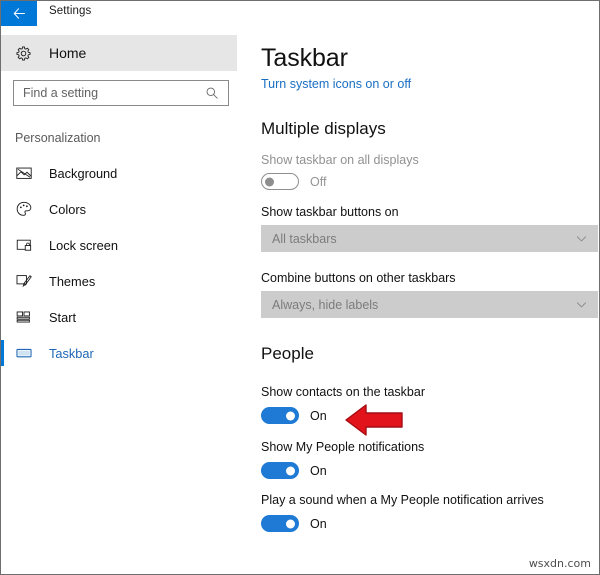  I want to click on show-notifications-row: On, so click(294, 470).